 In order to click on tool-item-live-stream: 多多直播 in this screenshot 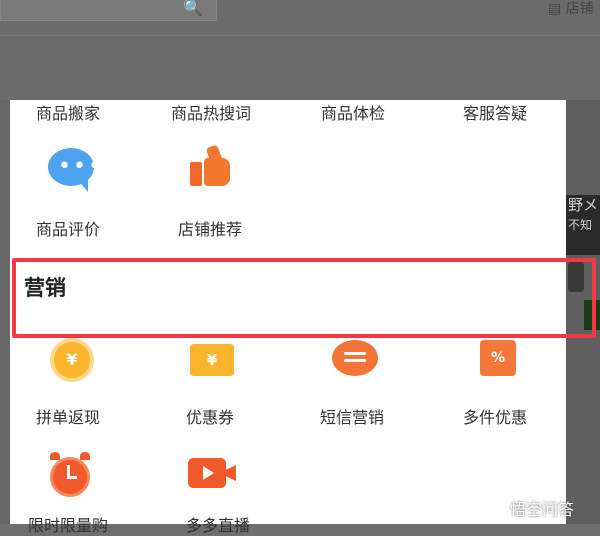, I will do `click(218, 524)`.